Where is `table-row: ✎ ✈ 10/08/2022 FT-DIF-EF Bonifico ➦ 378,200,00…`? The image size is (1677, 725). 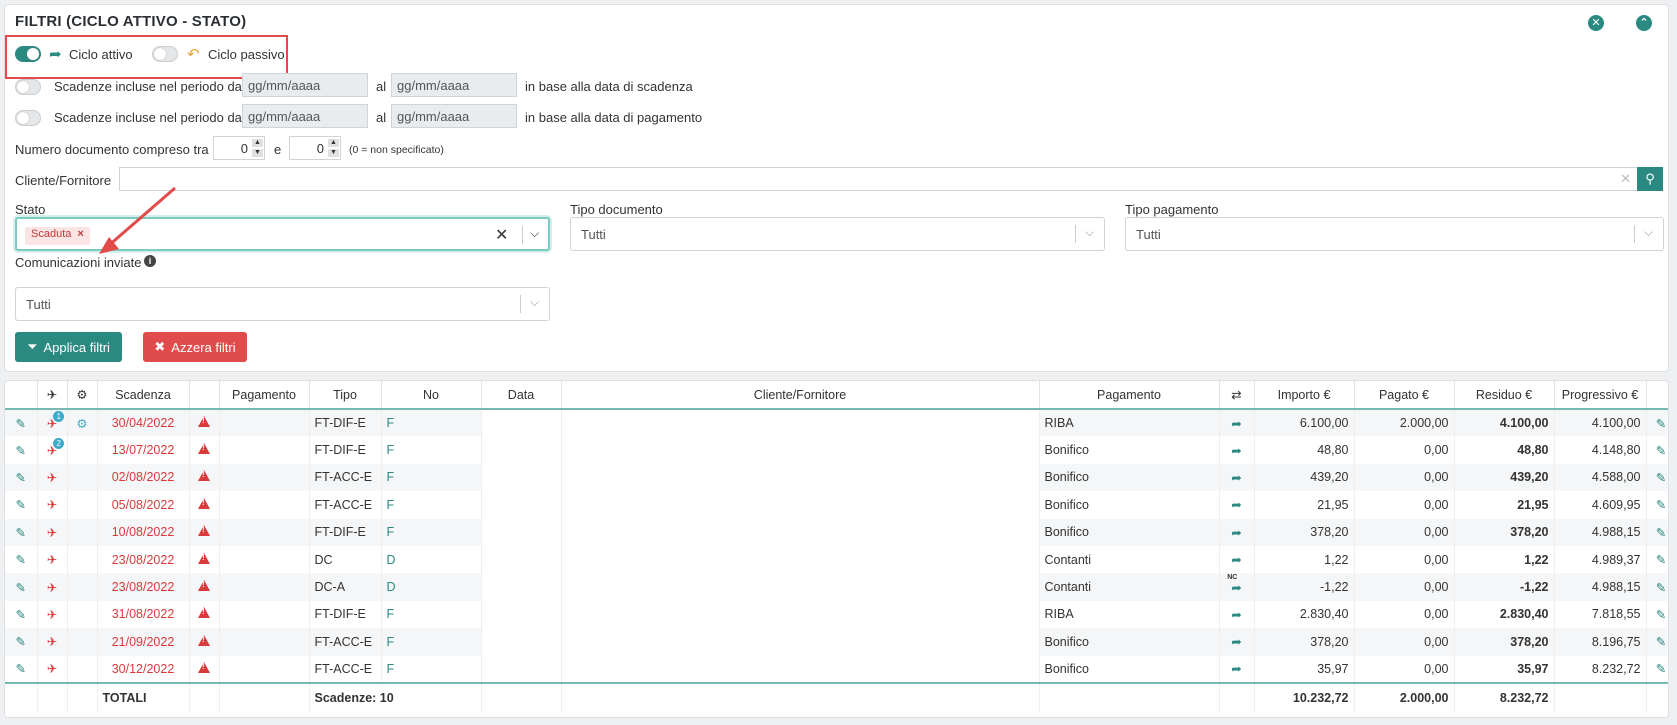 table-row: ✎ ✈ 10/08/2022 FT-DIF-EF Bonifico ➦ 378,200,00… is located at coordinates (836, 532).